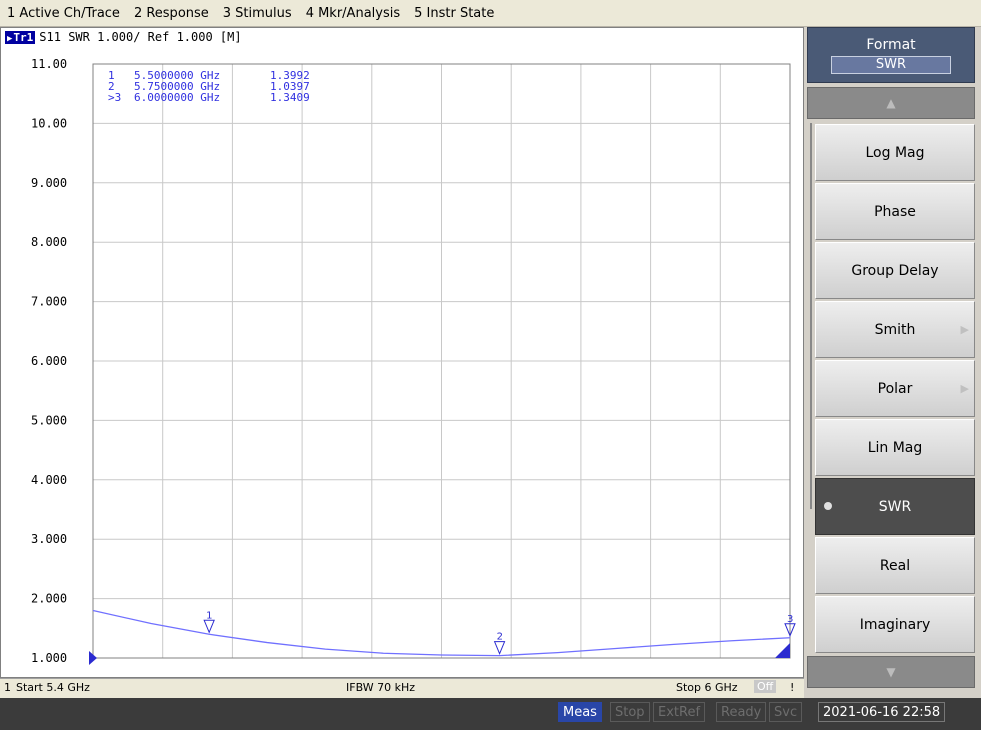 The height and width of the screenshot is (730, 981). What do you see at coordinates (580, 712) in the screenshot?
I see `meas-indicator: Meas` at bounding box center [580, 712].